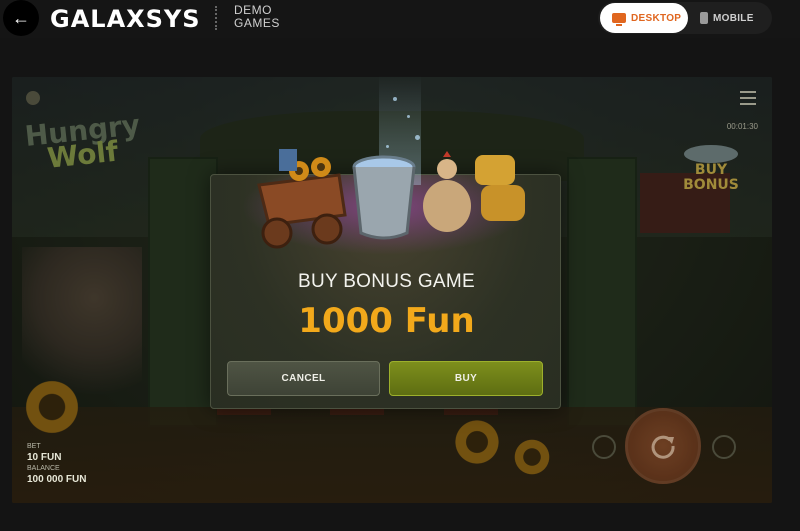 The image size is (800, 531). Describe the element at coordinates (386, 281) in the screenshot. I see `dialog-title: BUY BONUS GAME` at that location.